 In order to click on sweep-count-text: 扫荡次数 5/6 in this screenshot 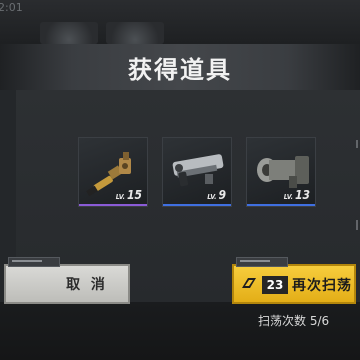, I will do `click(294, 321)`.